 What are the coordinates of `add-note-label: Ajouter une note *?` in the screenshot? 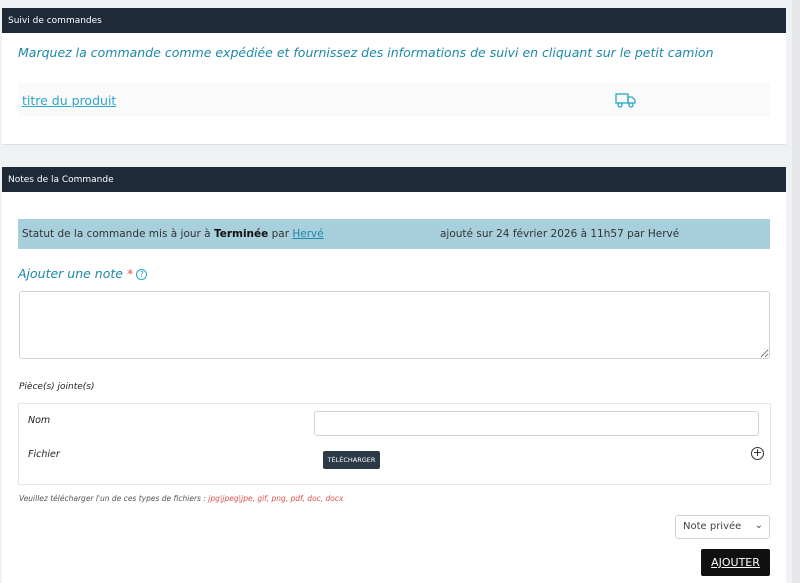 It's located at (83, 273).